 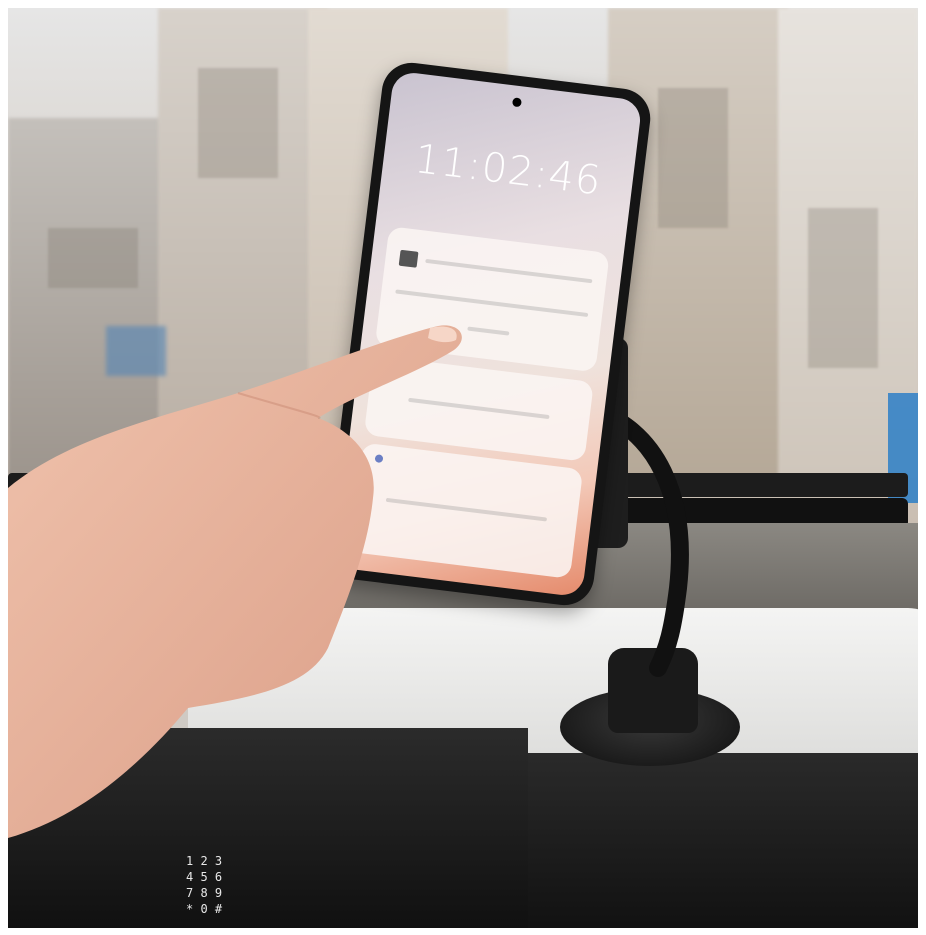 I want to click on lock-screen-clock: 11:02:46, so click(x=508, y=170).